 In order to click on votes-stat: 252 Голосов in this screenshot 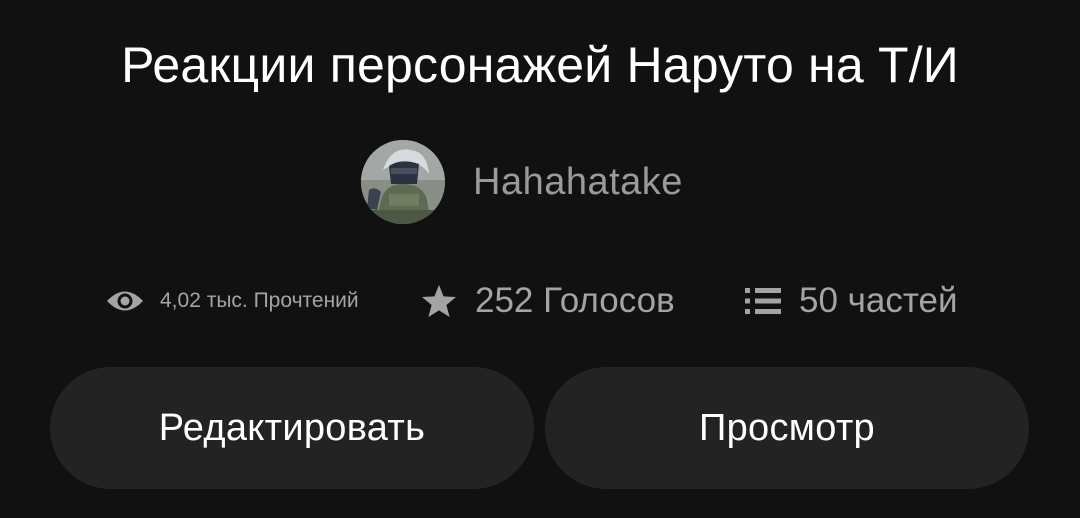, I will do `click(548, 301)`.